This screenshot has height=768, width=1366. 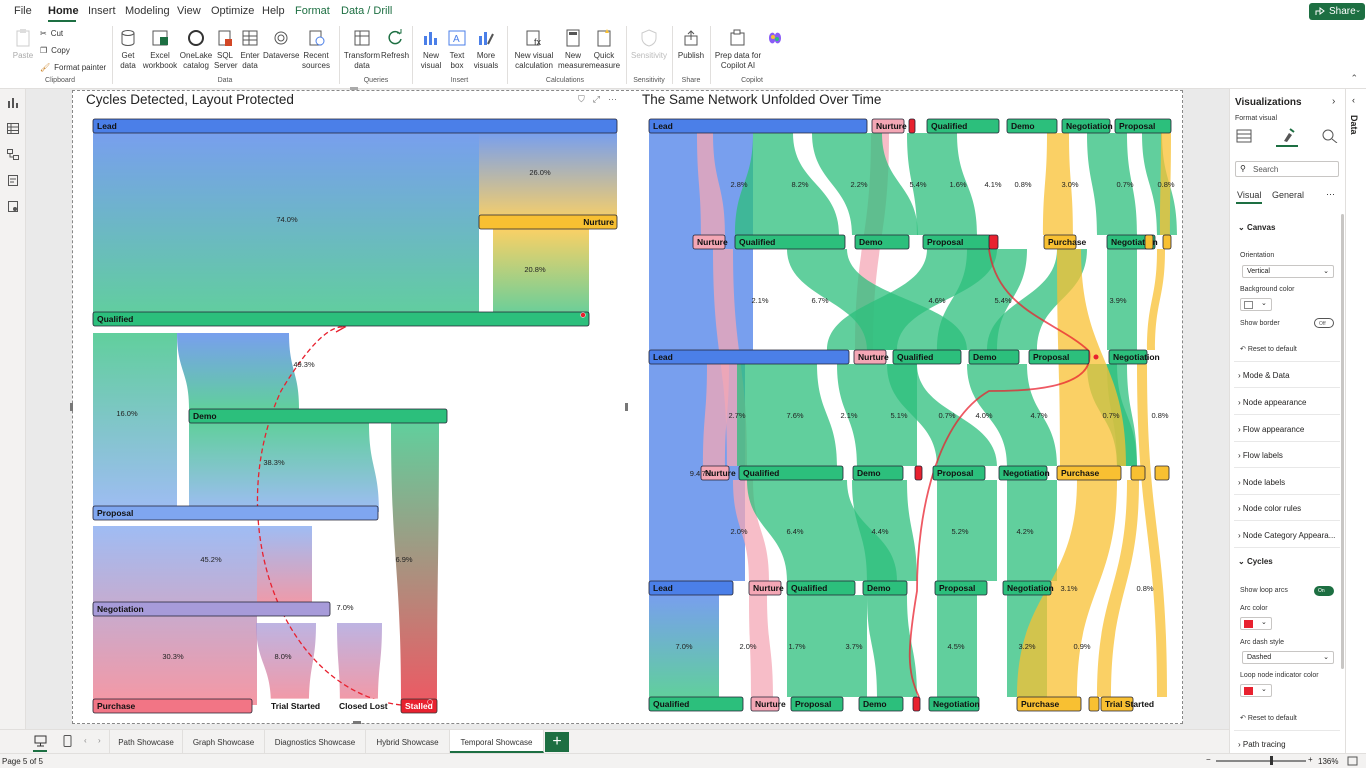 I want to click on sensitivity-button: Sensitivity, so click(x=649, y=44).